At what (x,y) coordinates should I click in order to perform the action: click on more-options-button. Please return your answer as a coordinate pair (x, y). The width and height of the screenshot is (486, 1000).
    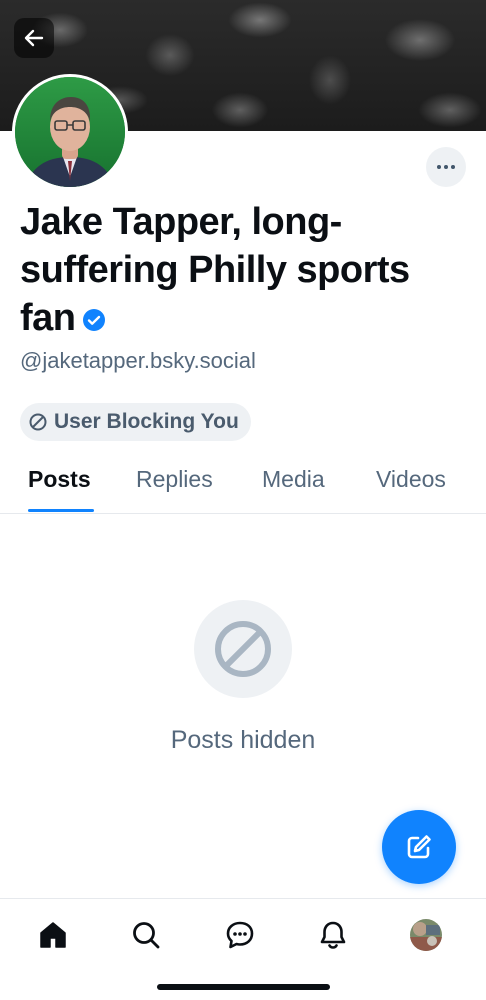
    Looking at the image, I should click on (446, 167).